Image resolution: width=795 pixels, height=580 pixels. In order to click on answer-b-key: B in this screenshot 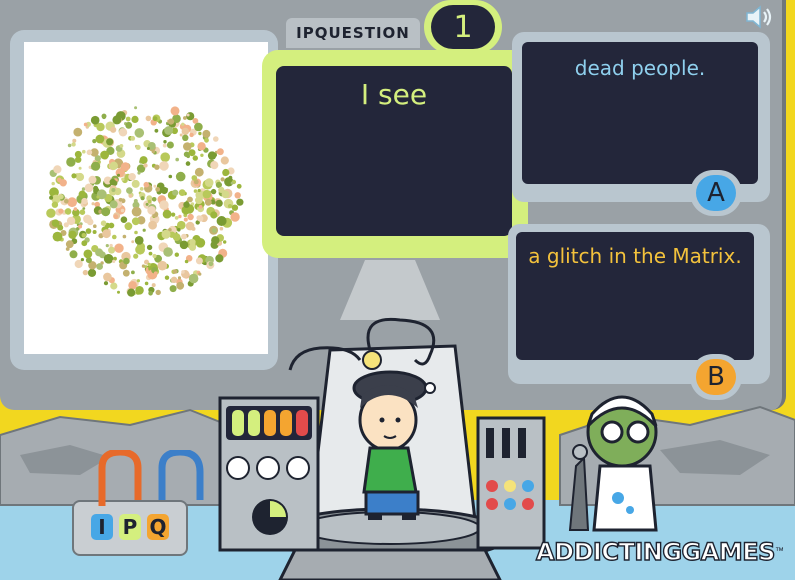, I will do `click(716, 377)`.